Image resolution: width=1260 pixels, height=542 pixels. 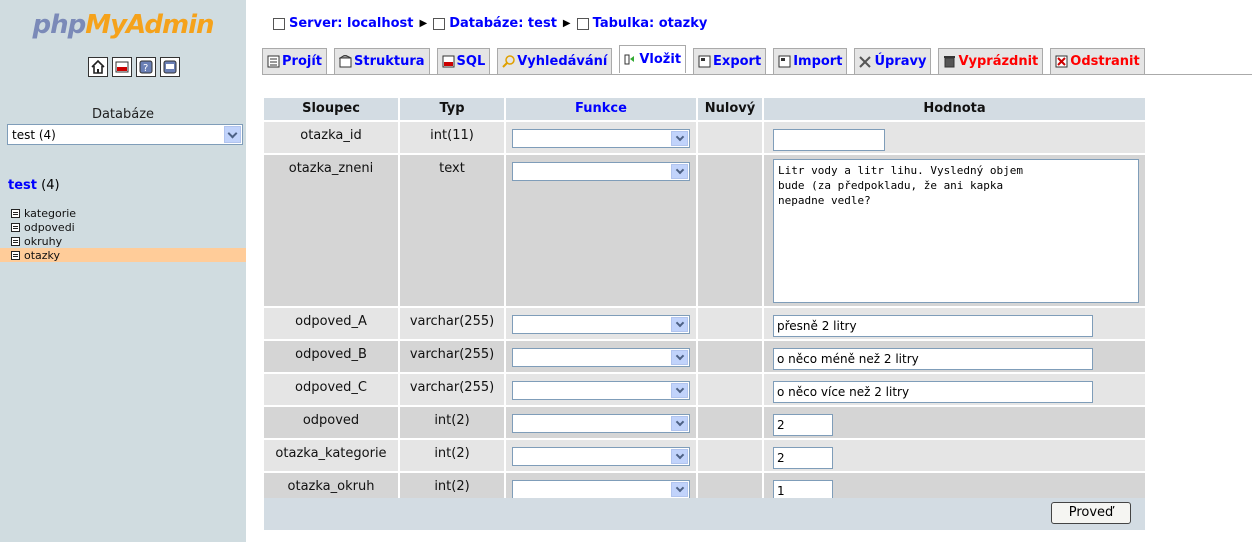 I want to click on value-input: o něco více než 2 litry, so click(x=933, y=392).